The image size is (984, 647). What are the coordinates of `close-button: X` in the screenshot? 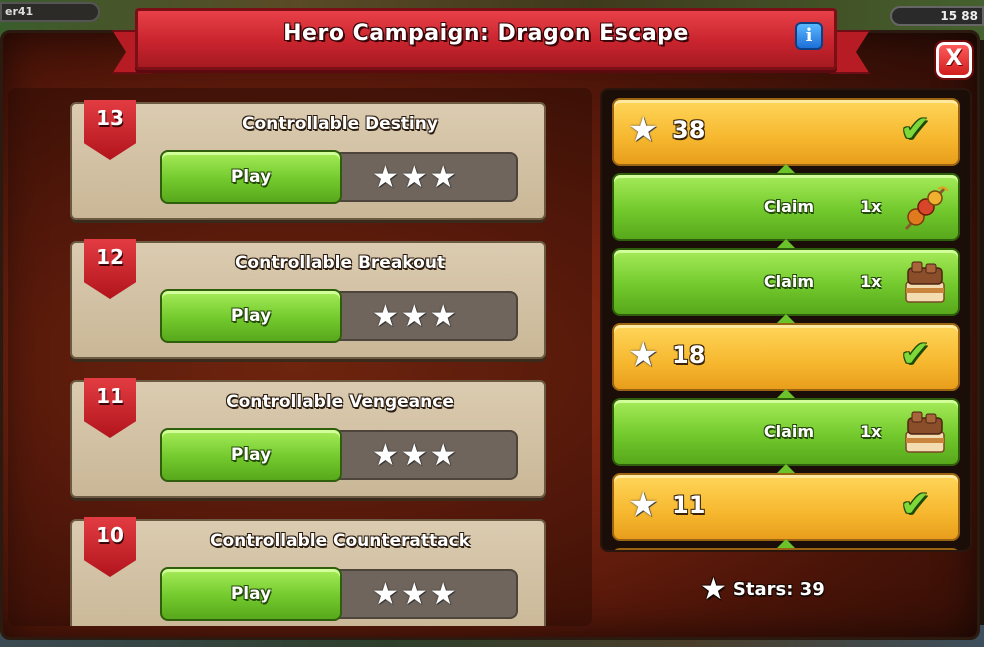 It's located at (954, 60).